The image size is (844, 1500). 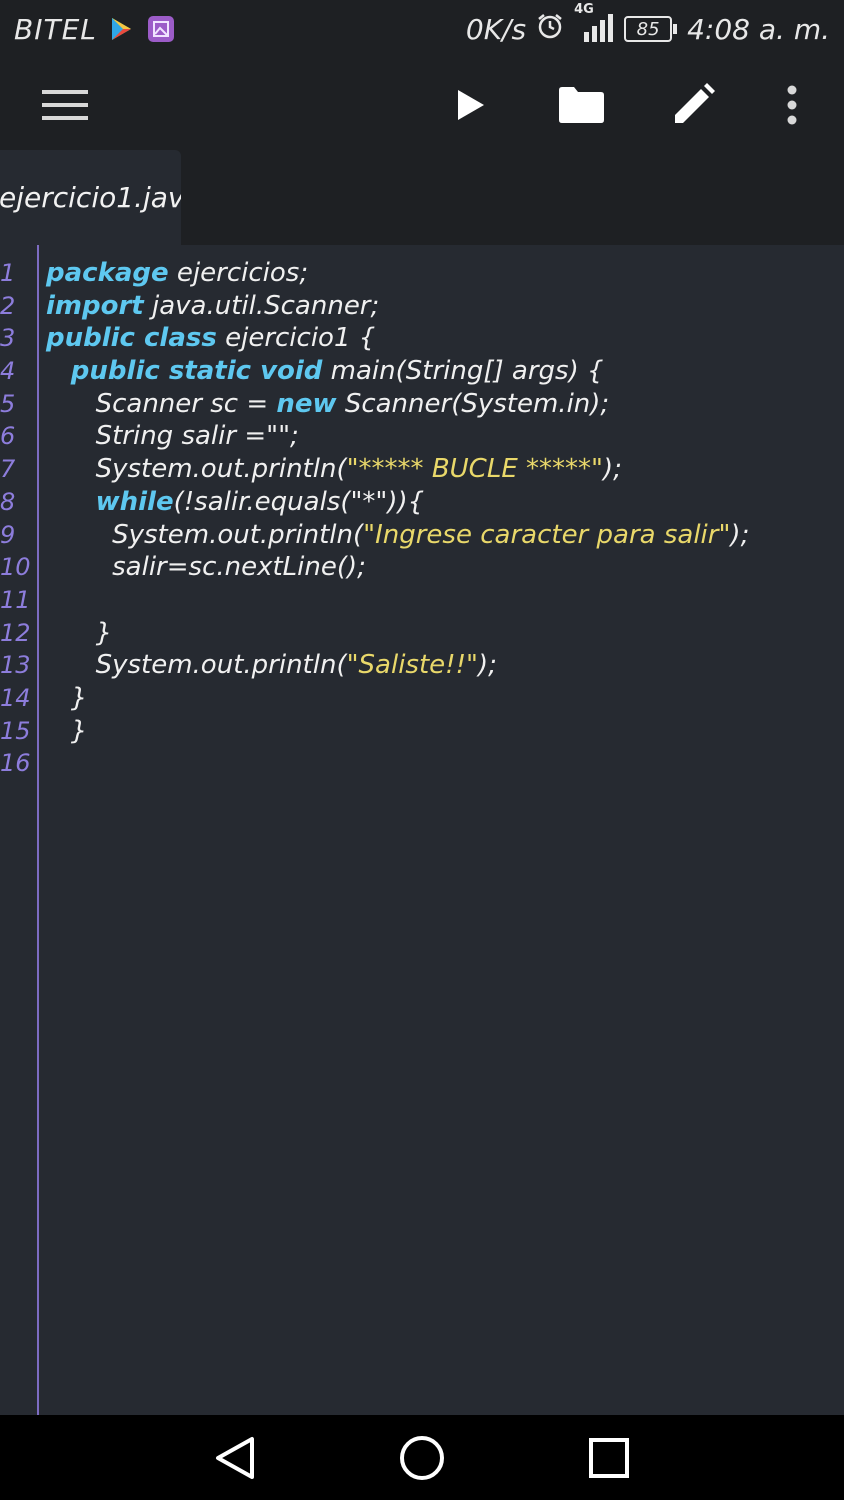 I want to click on code-line: public class ejercicio1 {, so click(x=445, y=338).